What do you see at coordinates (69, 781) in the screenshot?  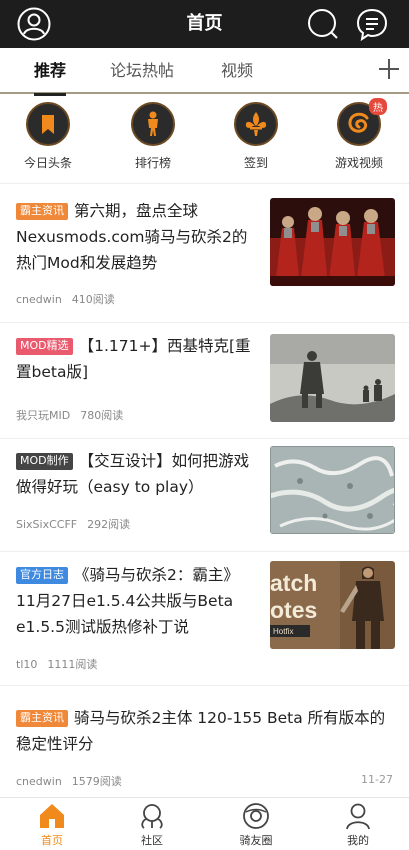 I see `article-meta: cnedwin 1579阅读` at bounding box center [69, 781].